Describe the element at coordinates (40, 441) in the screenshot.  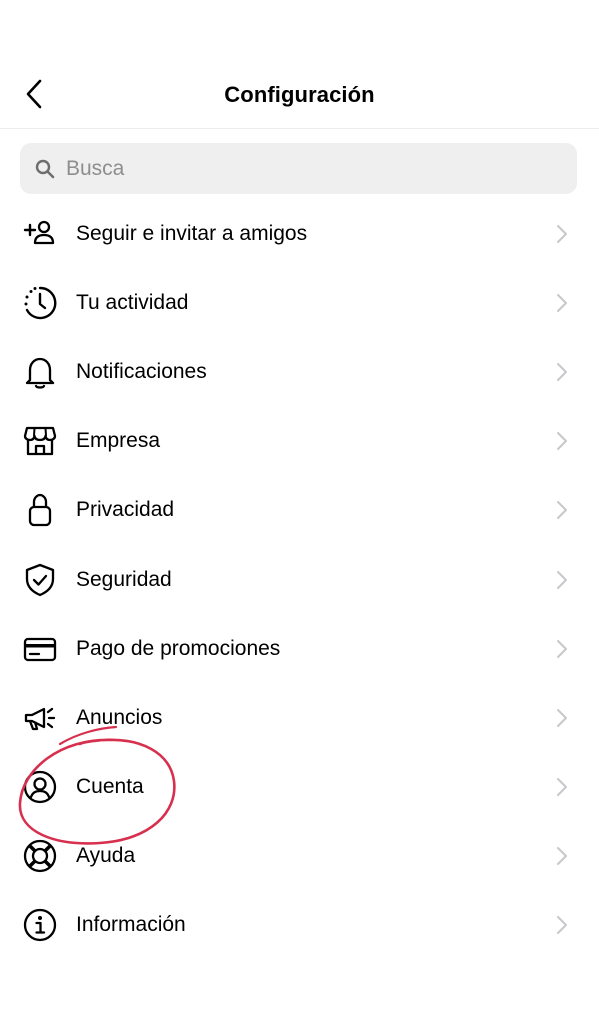
I see `shop-icon` at that location.